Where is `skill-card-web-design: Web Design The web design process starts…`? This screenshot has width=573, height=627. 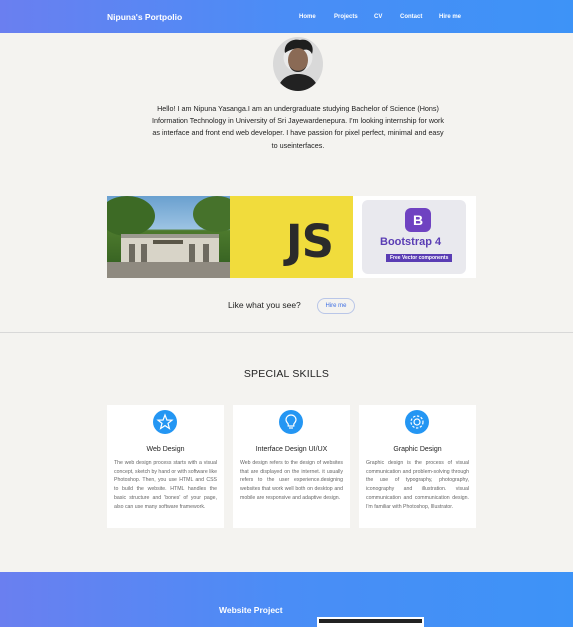 skill-card-web-design: Web Design The web design process starts… is located at coordinates (165, 466).